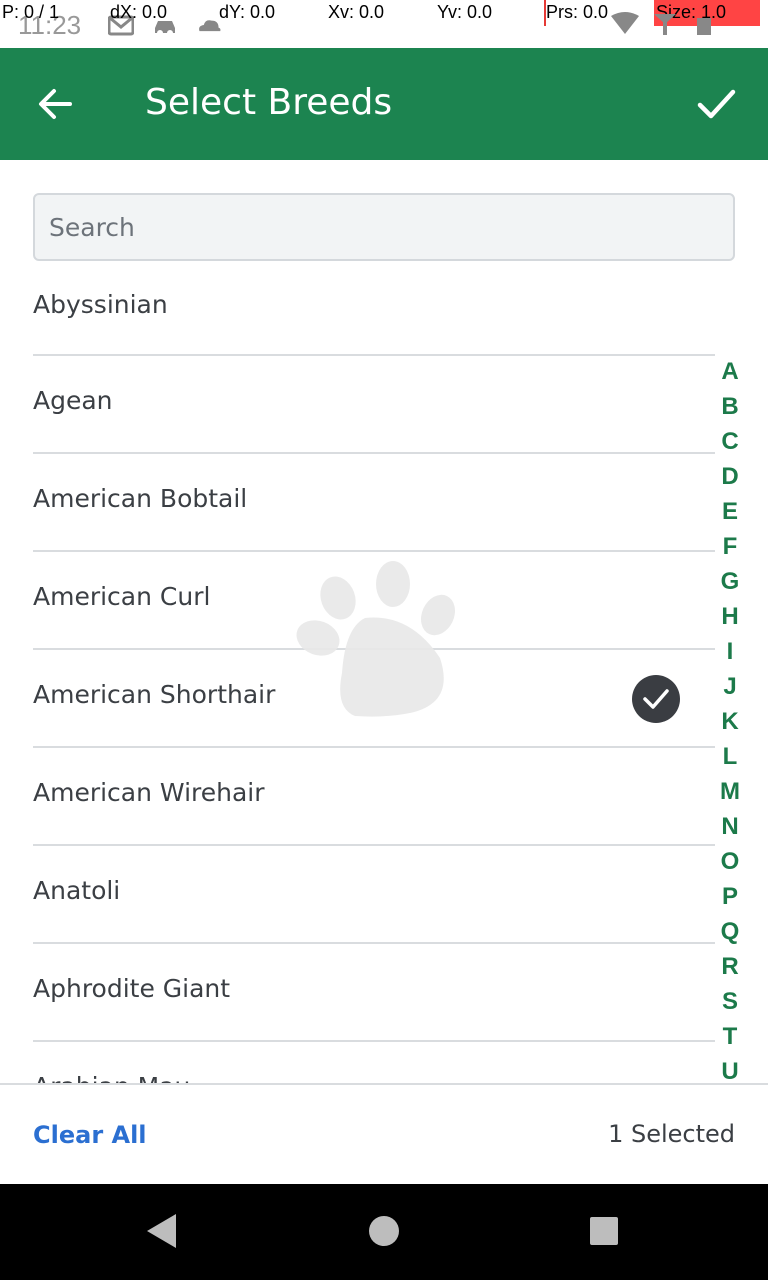 This screenshot has height=1280, width=768. I want to click on index-letter-e: E, so click(730, 511).